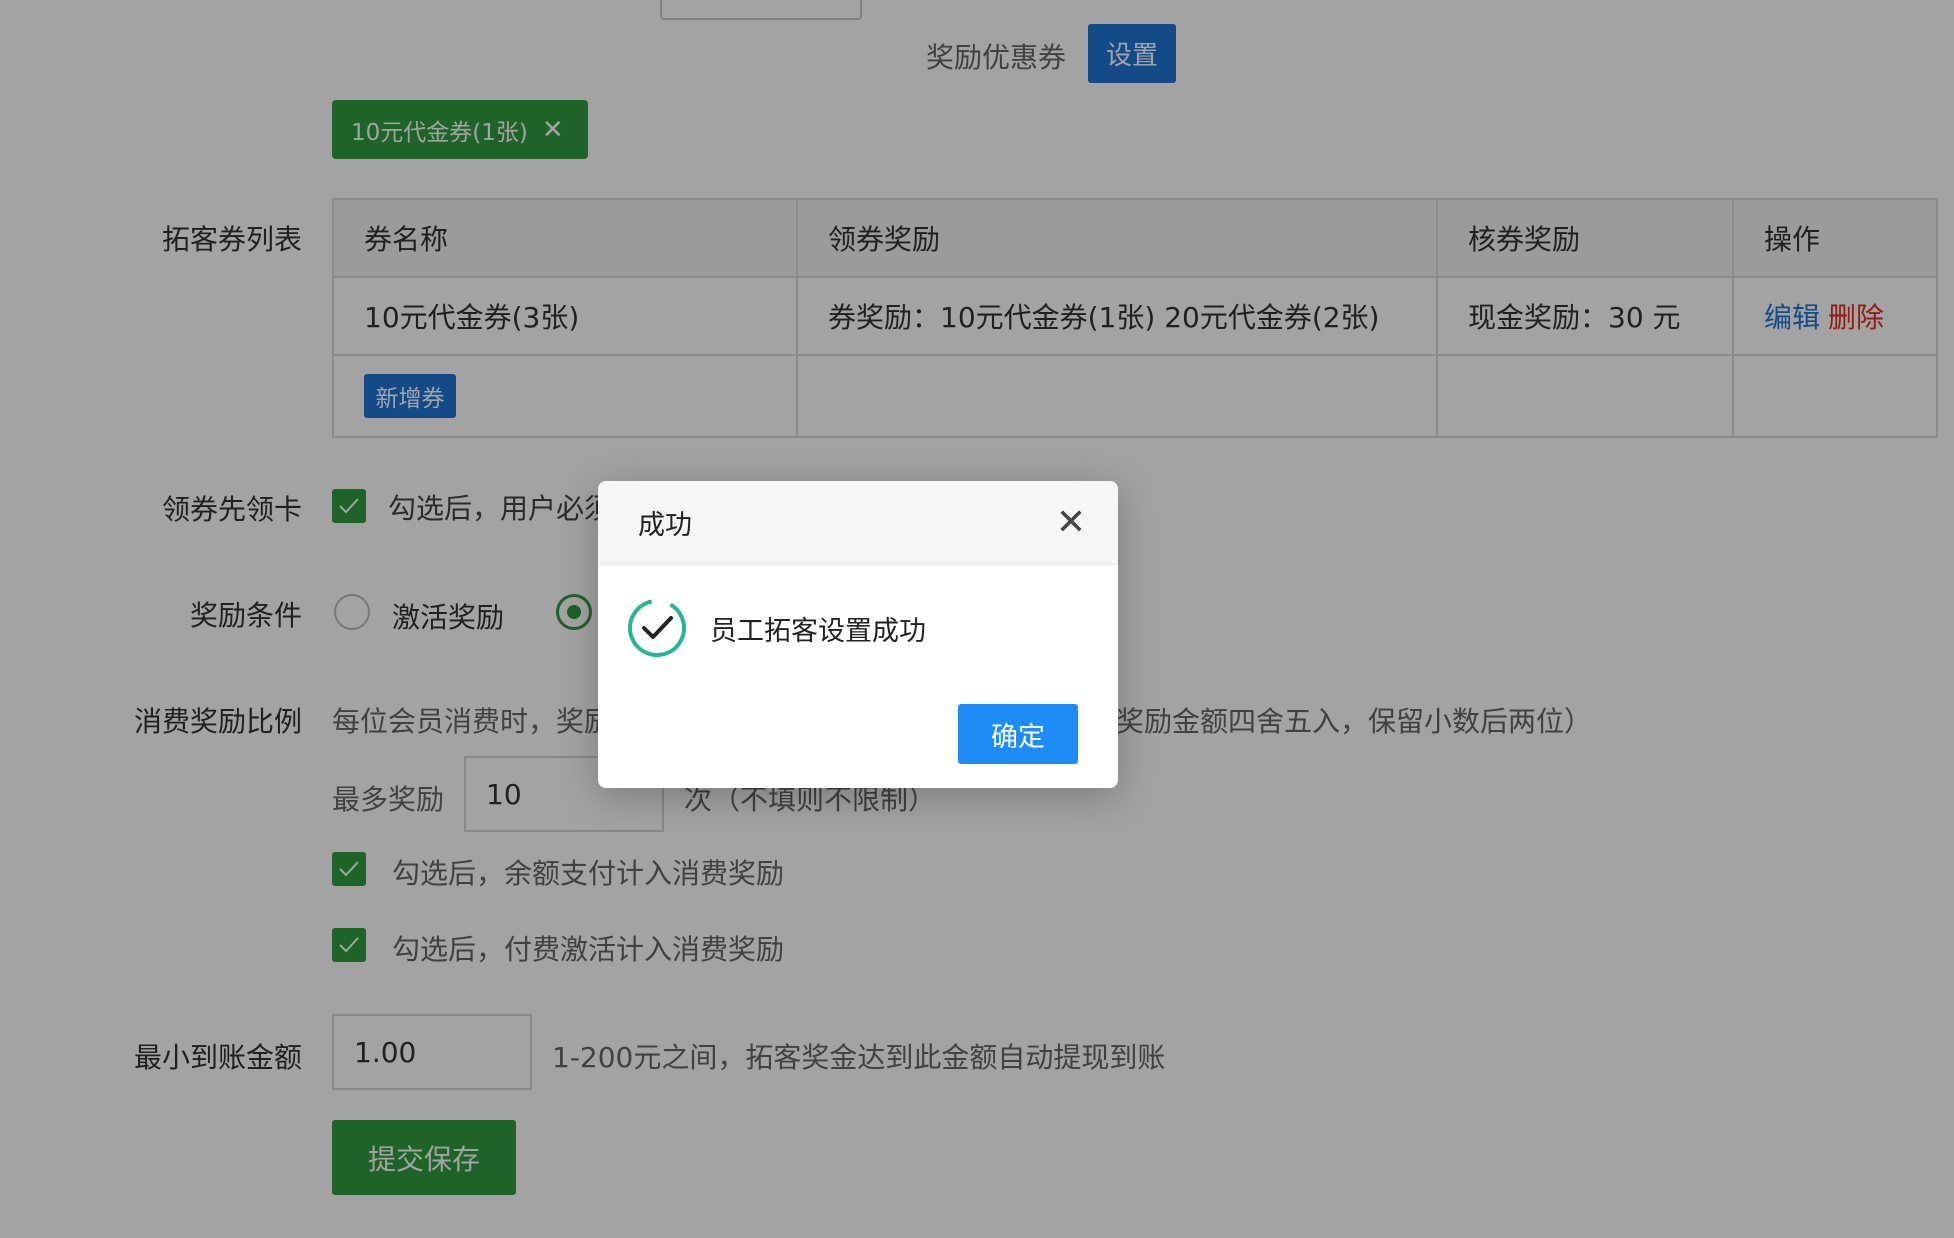 This screenshot has height=1238, width=1954. Describe the element at coordinates (818, 631) in the screenshot. I see `dialog-message: 员工拓客设置成功` at that location.